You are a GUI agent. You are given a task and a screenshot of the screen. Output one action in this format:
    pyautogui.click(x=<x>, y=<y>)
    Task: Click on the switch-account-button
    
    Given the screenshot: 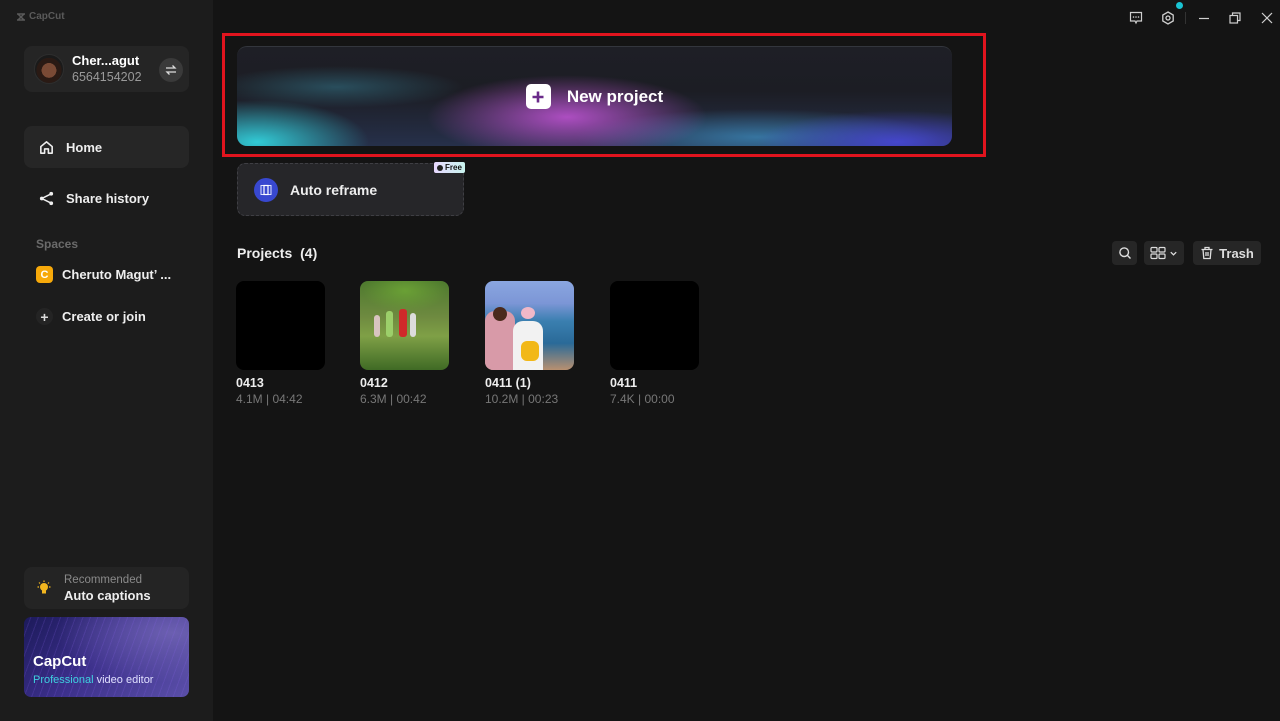 What is the action you would take?
    pyautogui.click(x=171, y=70)
    